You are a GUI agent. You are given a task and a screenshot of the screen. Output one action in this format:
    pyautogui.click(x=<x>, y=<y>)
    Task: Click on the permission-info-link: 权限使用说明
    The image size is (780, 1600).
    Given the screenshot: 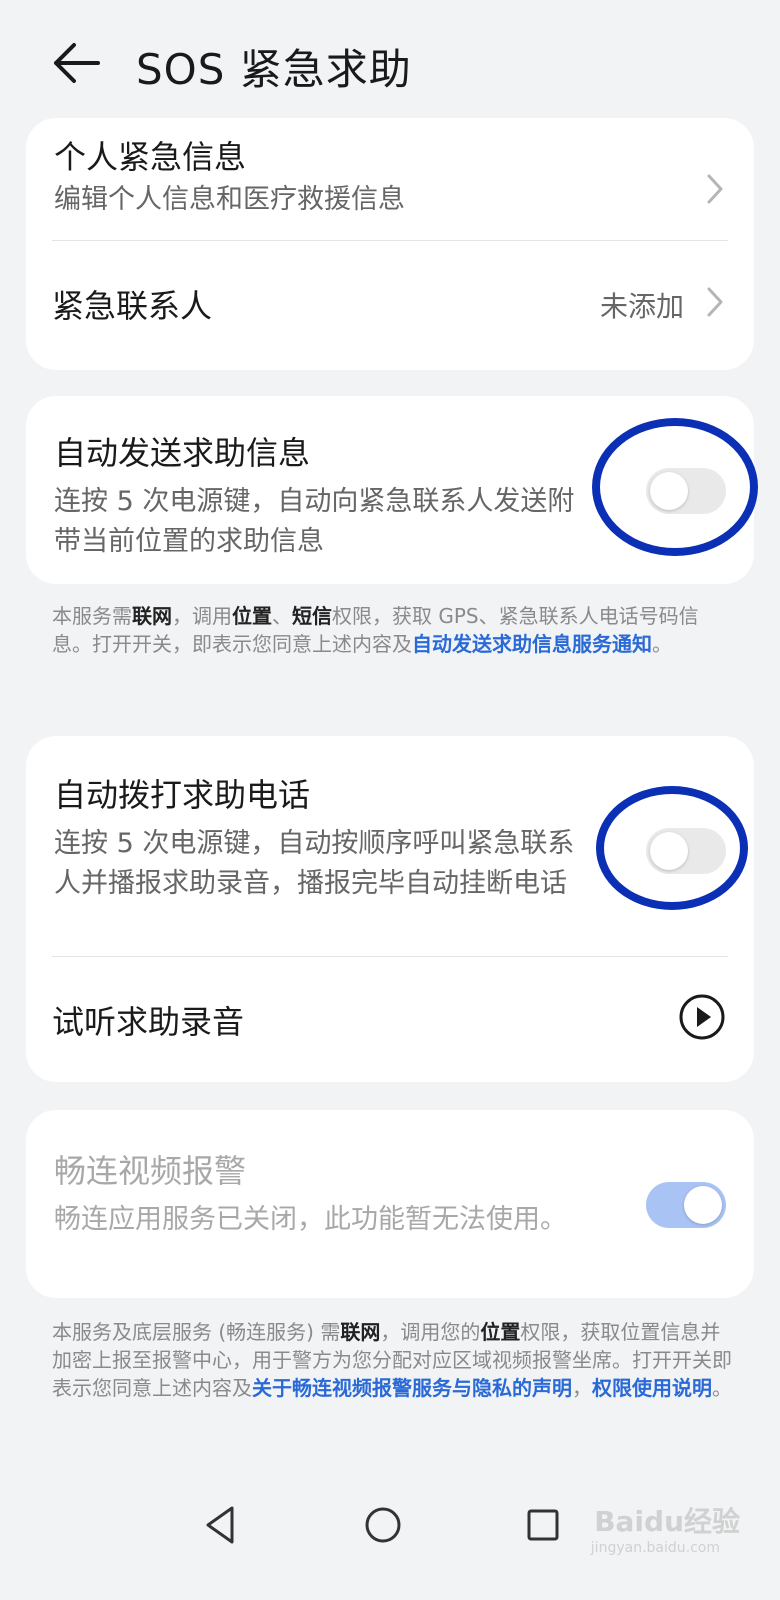 What is the action you would take?
    pyautogui.click(x=652, y=1388)
    